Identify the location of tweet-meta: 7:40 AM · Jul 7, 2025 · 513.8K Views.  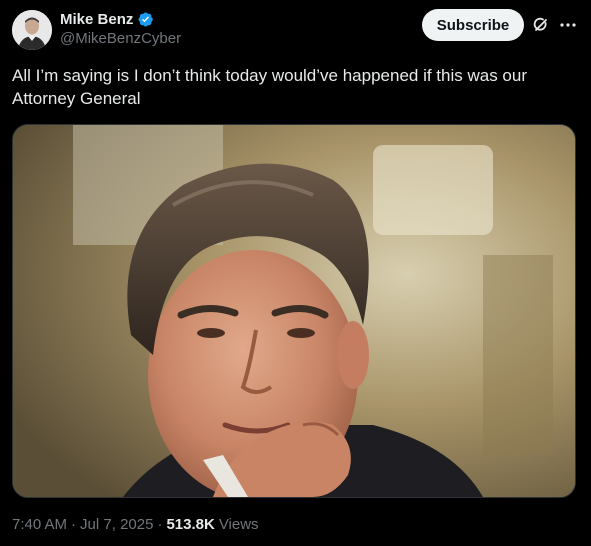
(135, 524).